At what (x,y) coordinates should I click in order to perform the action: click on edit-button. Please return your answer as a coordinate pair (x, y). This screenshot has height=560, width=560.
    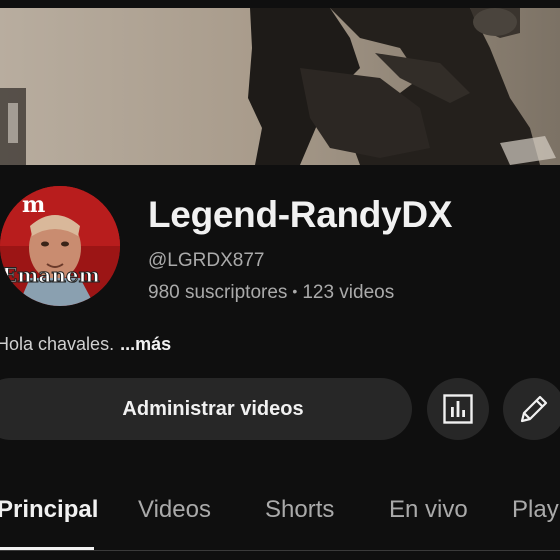
    Looking at the image, I should click on (531, 409).